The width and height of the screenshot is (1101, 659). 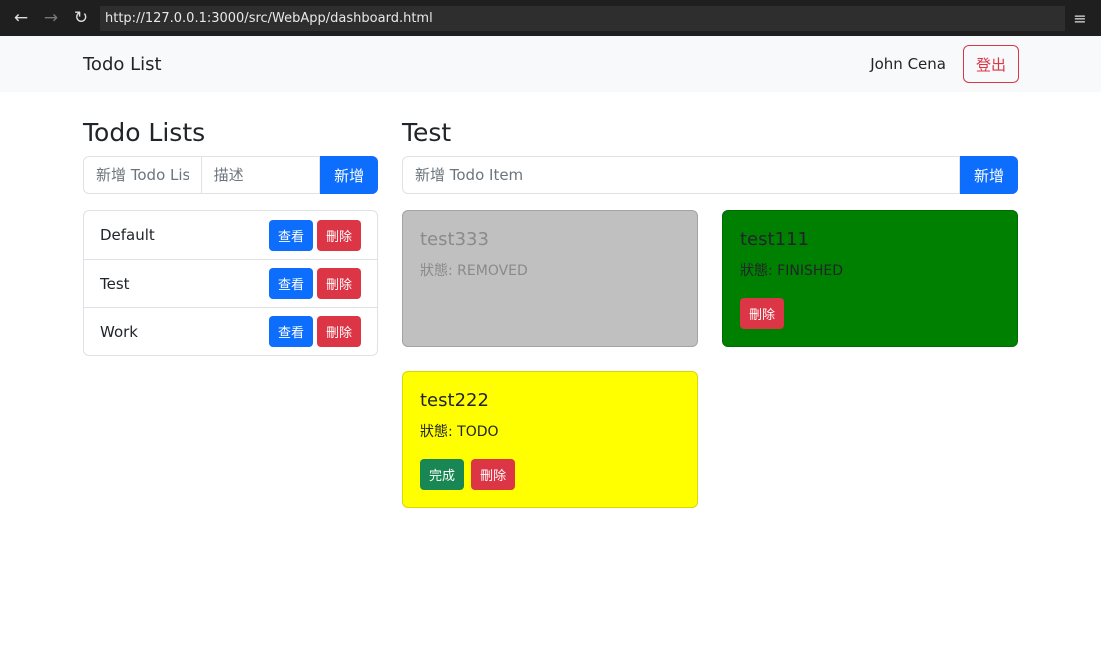 I want to click on todo-card: test222 狀態: TODO 完成 刪除, so click(x=550, y=439).